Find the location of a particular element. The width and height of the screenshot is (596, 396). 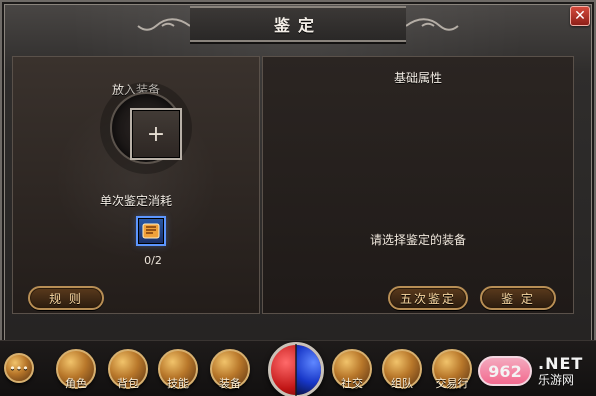

bottom-item-team: 组队 is located at coordinates (402, 369).